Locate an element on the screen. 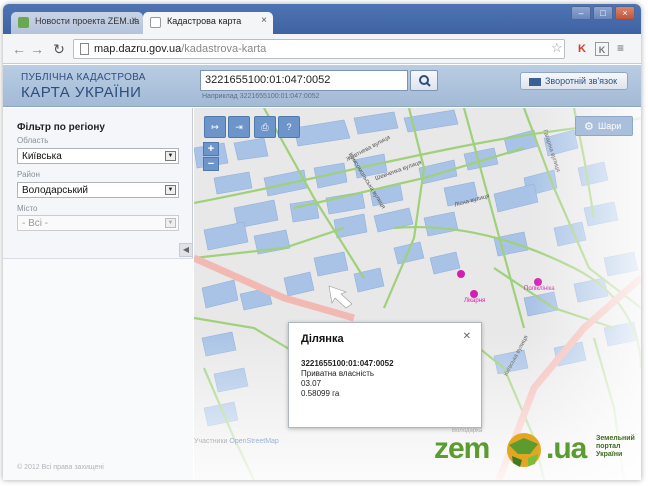 The image size is (648, 486). parcel-area: 0.58099 га is located at coordinates (320, 393).